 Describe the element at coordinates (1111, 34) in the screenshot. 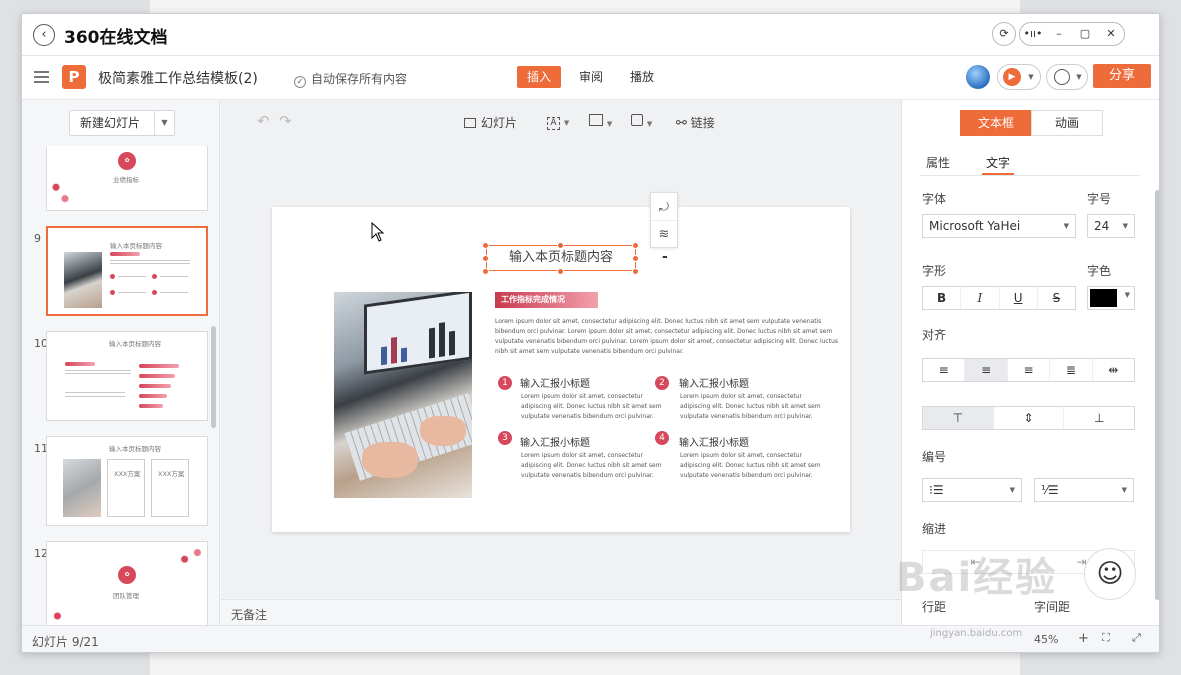

I see `close-button: ✕` at that location.